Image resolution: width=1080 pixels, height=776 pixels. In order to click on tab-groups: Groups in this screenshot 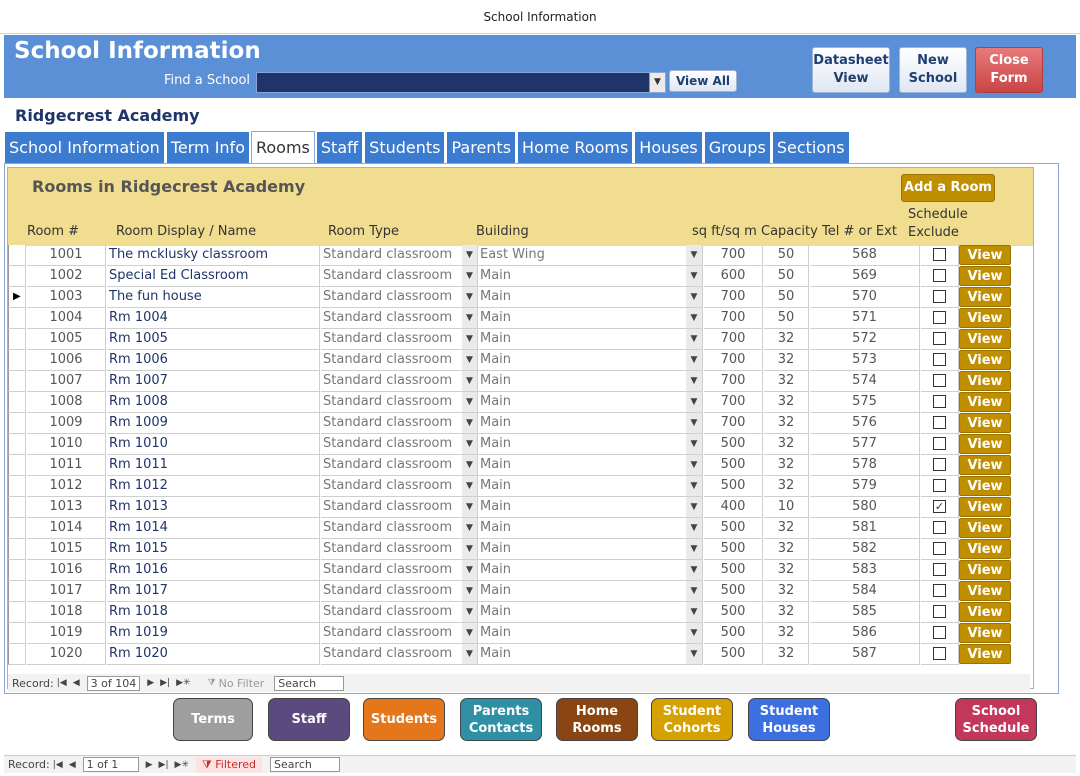, I will do `click(737, 147)`.